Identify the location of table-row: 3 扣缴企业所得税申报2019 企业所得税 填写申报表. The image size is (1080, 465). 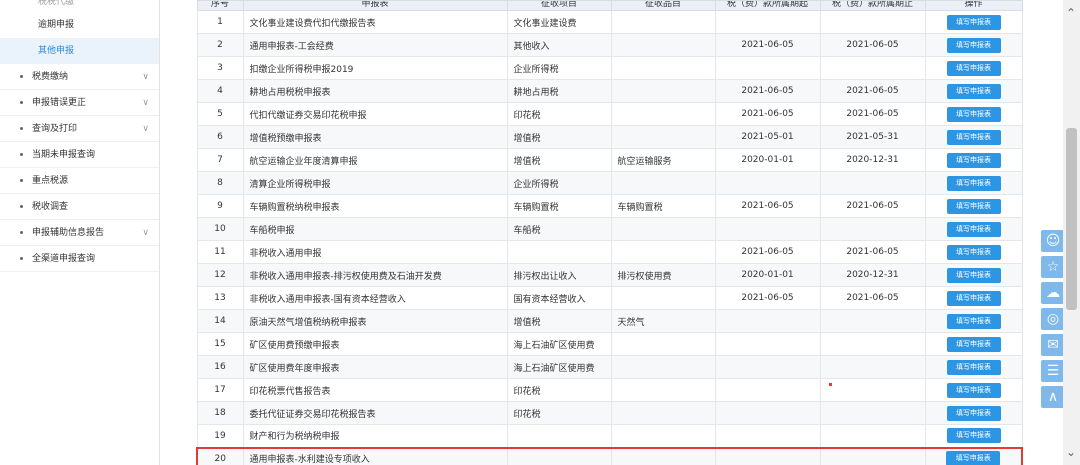
(609, 68).